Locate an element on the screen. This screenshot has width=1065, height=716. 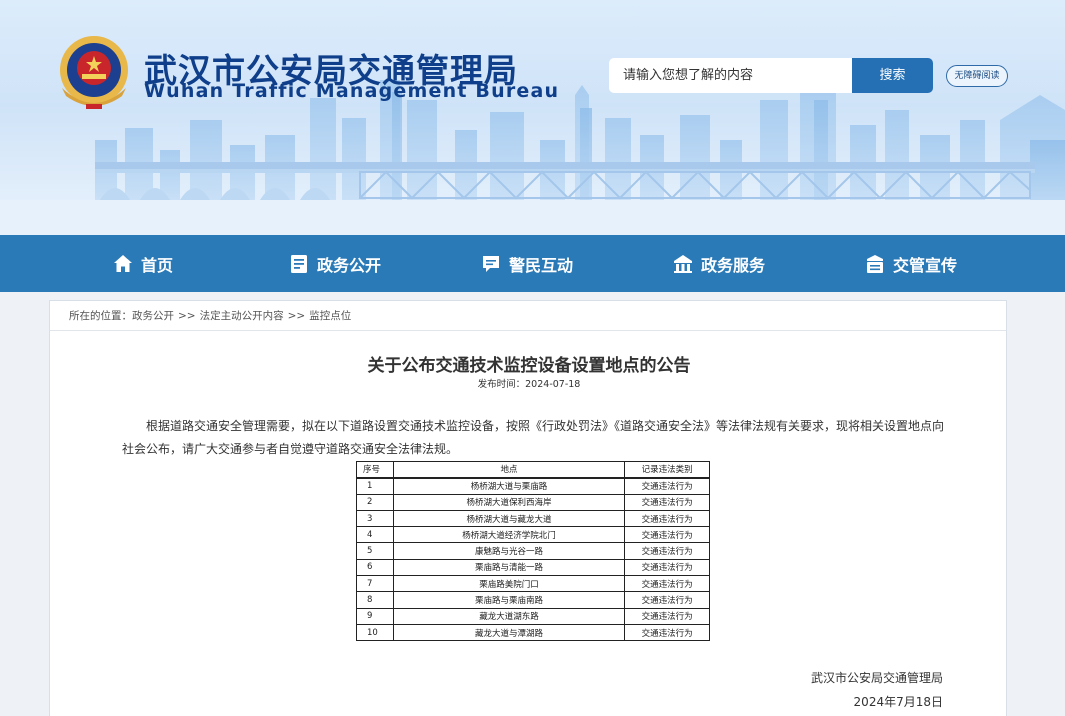
cell-location: 栗庙路与栗庙南路 is located at coordinates (509, 600).